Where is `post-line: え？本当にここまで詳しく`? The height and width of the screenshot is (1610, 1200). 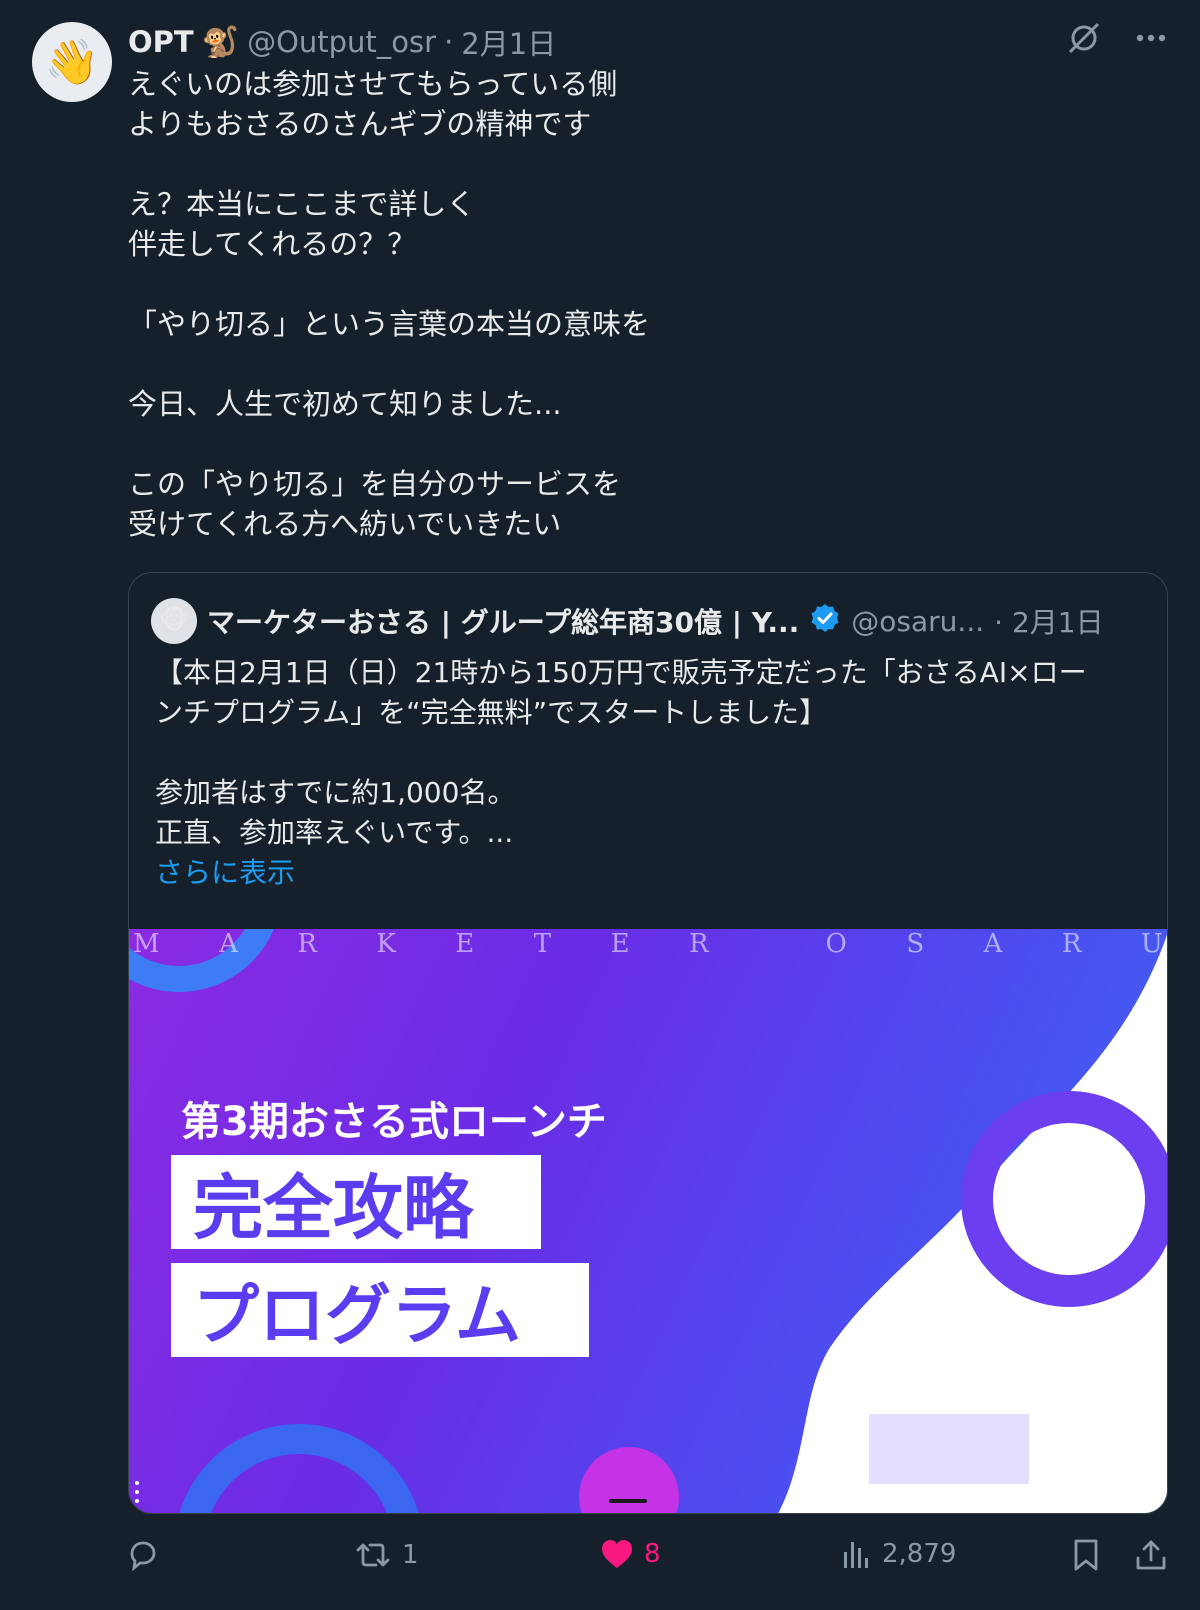
post-line: え？本当にここまで詳しく is located at coordinates (302, 204).